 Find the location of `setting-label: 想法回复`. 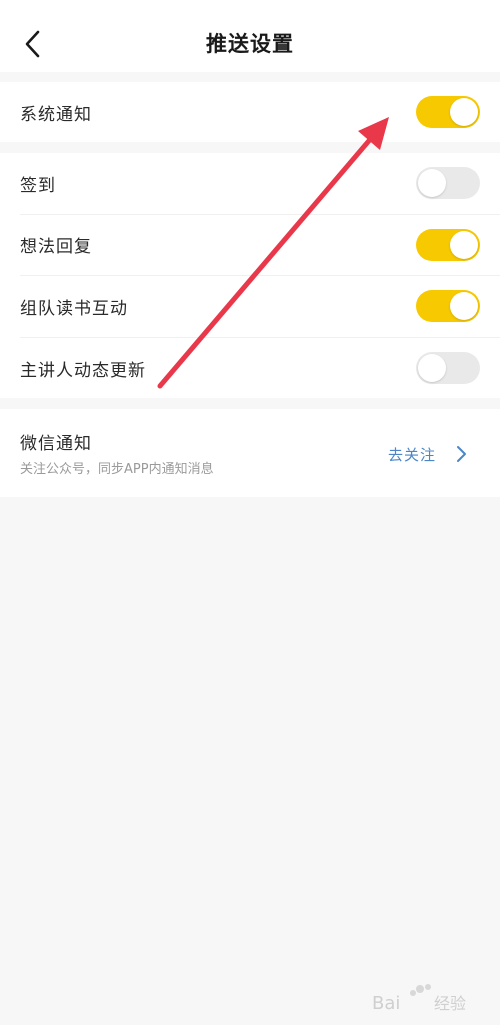

setting-label: 想法回复 is located at coordinates (56, 247).